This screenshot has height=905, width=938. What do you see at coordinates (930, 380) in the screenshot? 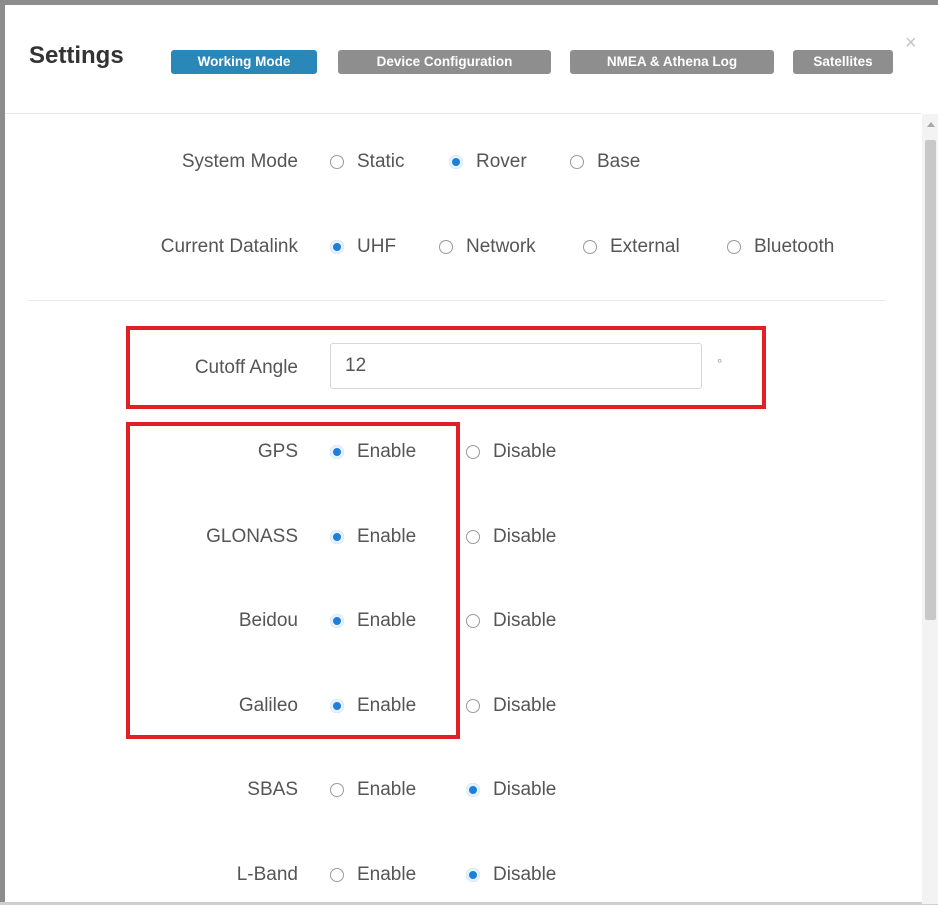
I see `scrollbar-thumb` at bounding box center [930, 380].